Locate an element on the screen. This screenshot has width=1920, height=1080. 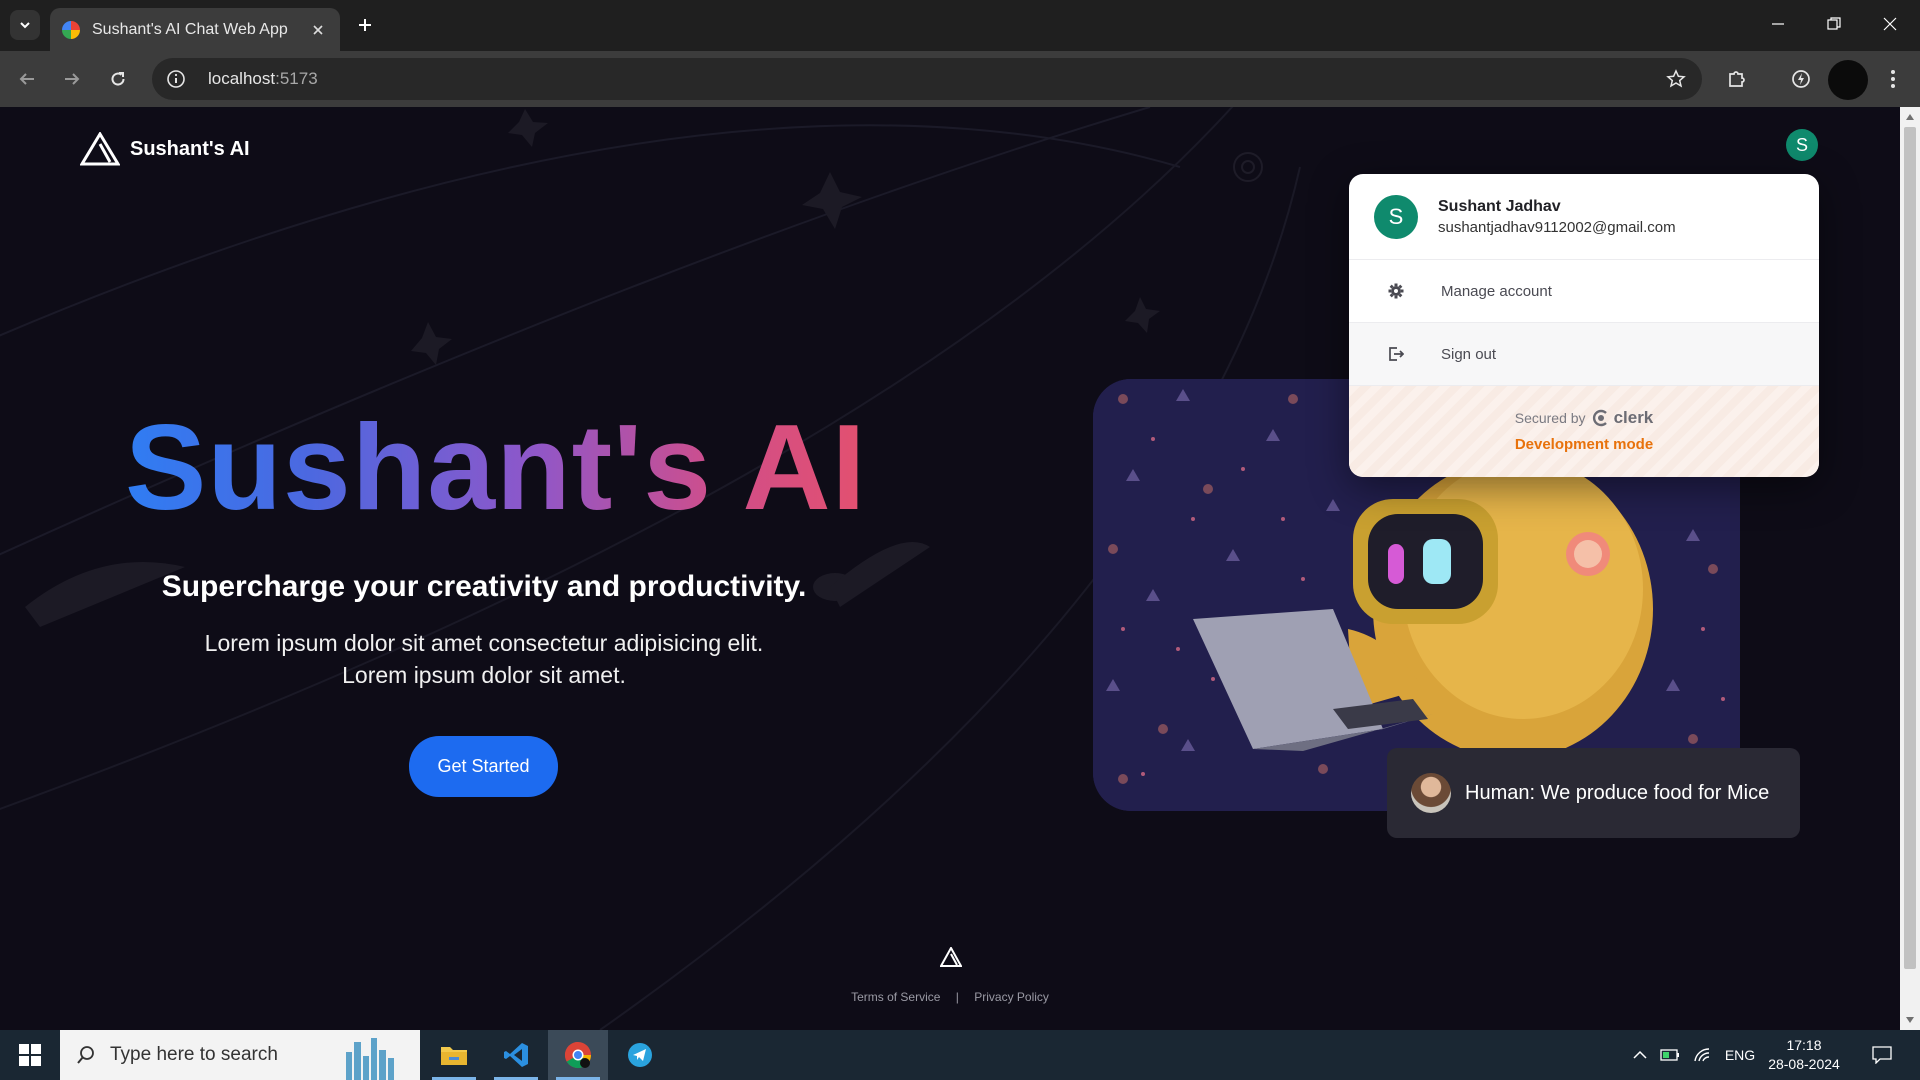
chat-preview-bubble: Human: We produce food for Mice is located at coordinates (1593, 793).